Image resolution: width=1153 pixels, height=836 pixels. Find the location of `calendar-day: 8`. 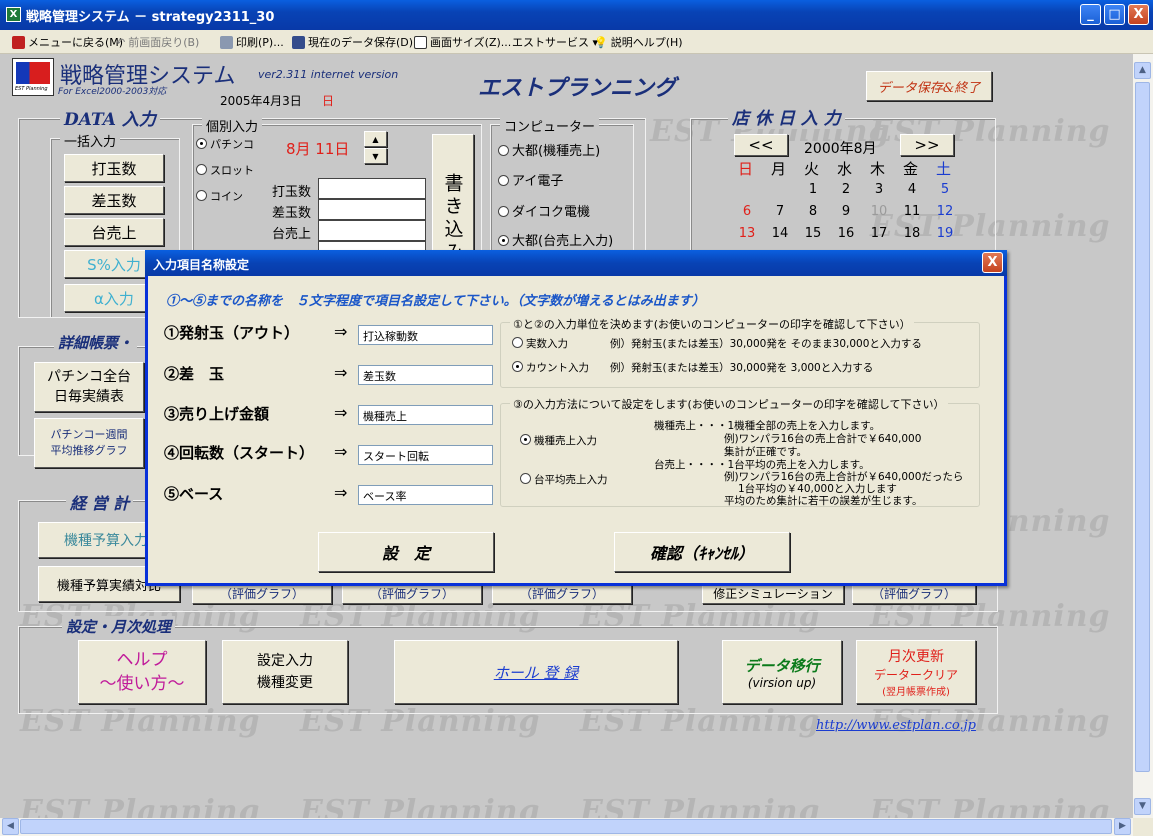

calendar-day: 8 is located at coordinates (813, 211).